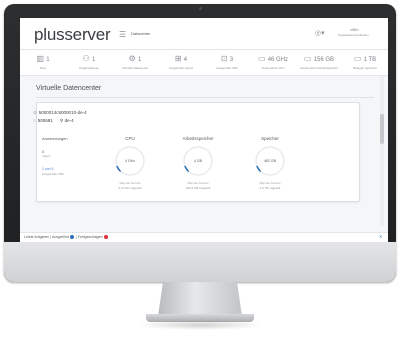 The width and height of the screenshot is (400, 344). What do you see at coordinates (270, 161) in the screenshot?
I see `gauge-value: 482 GB` at bounding box center [270, 161].